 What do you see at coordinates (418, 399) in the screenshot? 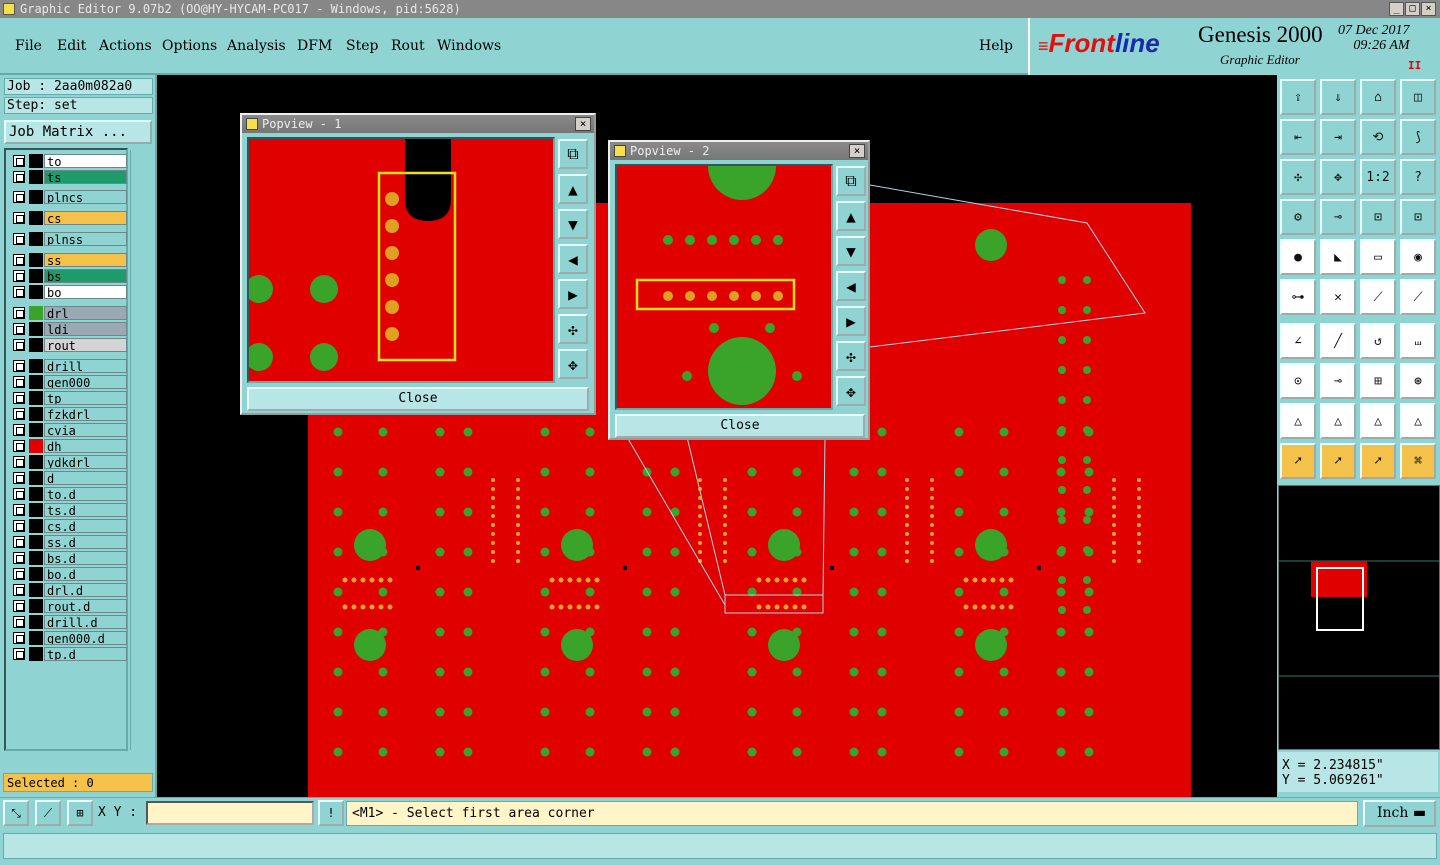
I see `popview-1-close-button: Close` at bounding box center [418, 399].